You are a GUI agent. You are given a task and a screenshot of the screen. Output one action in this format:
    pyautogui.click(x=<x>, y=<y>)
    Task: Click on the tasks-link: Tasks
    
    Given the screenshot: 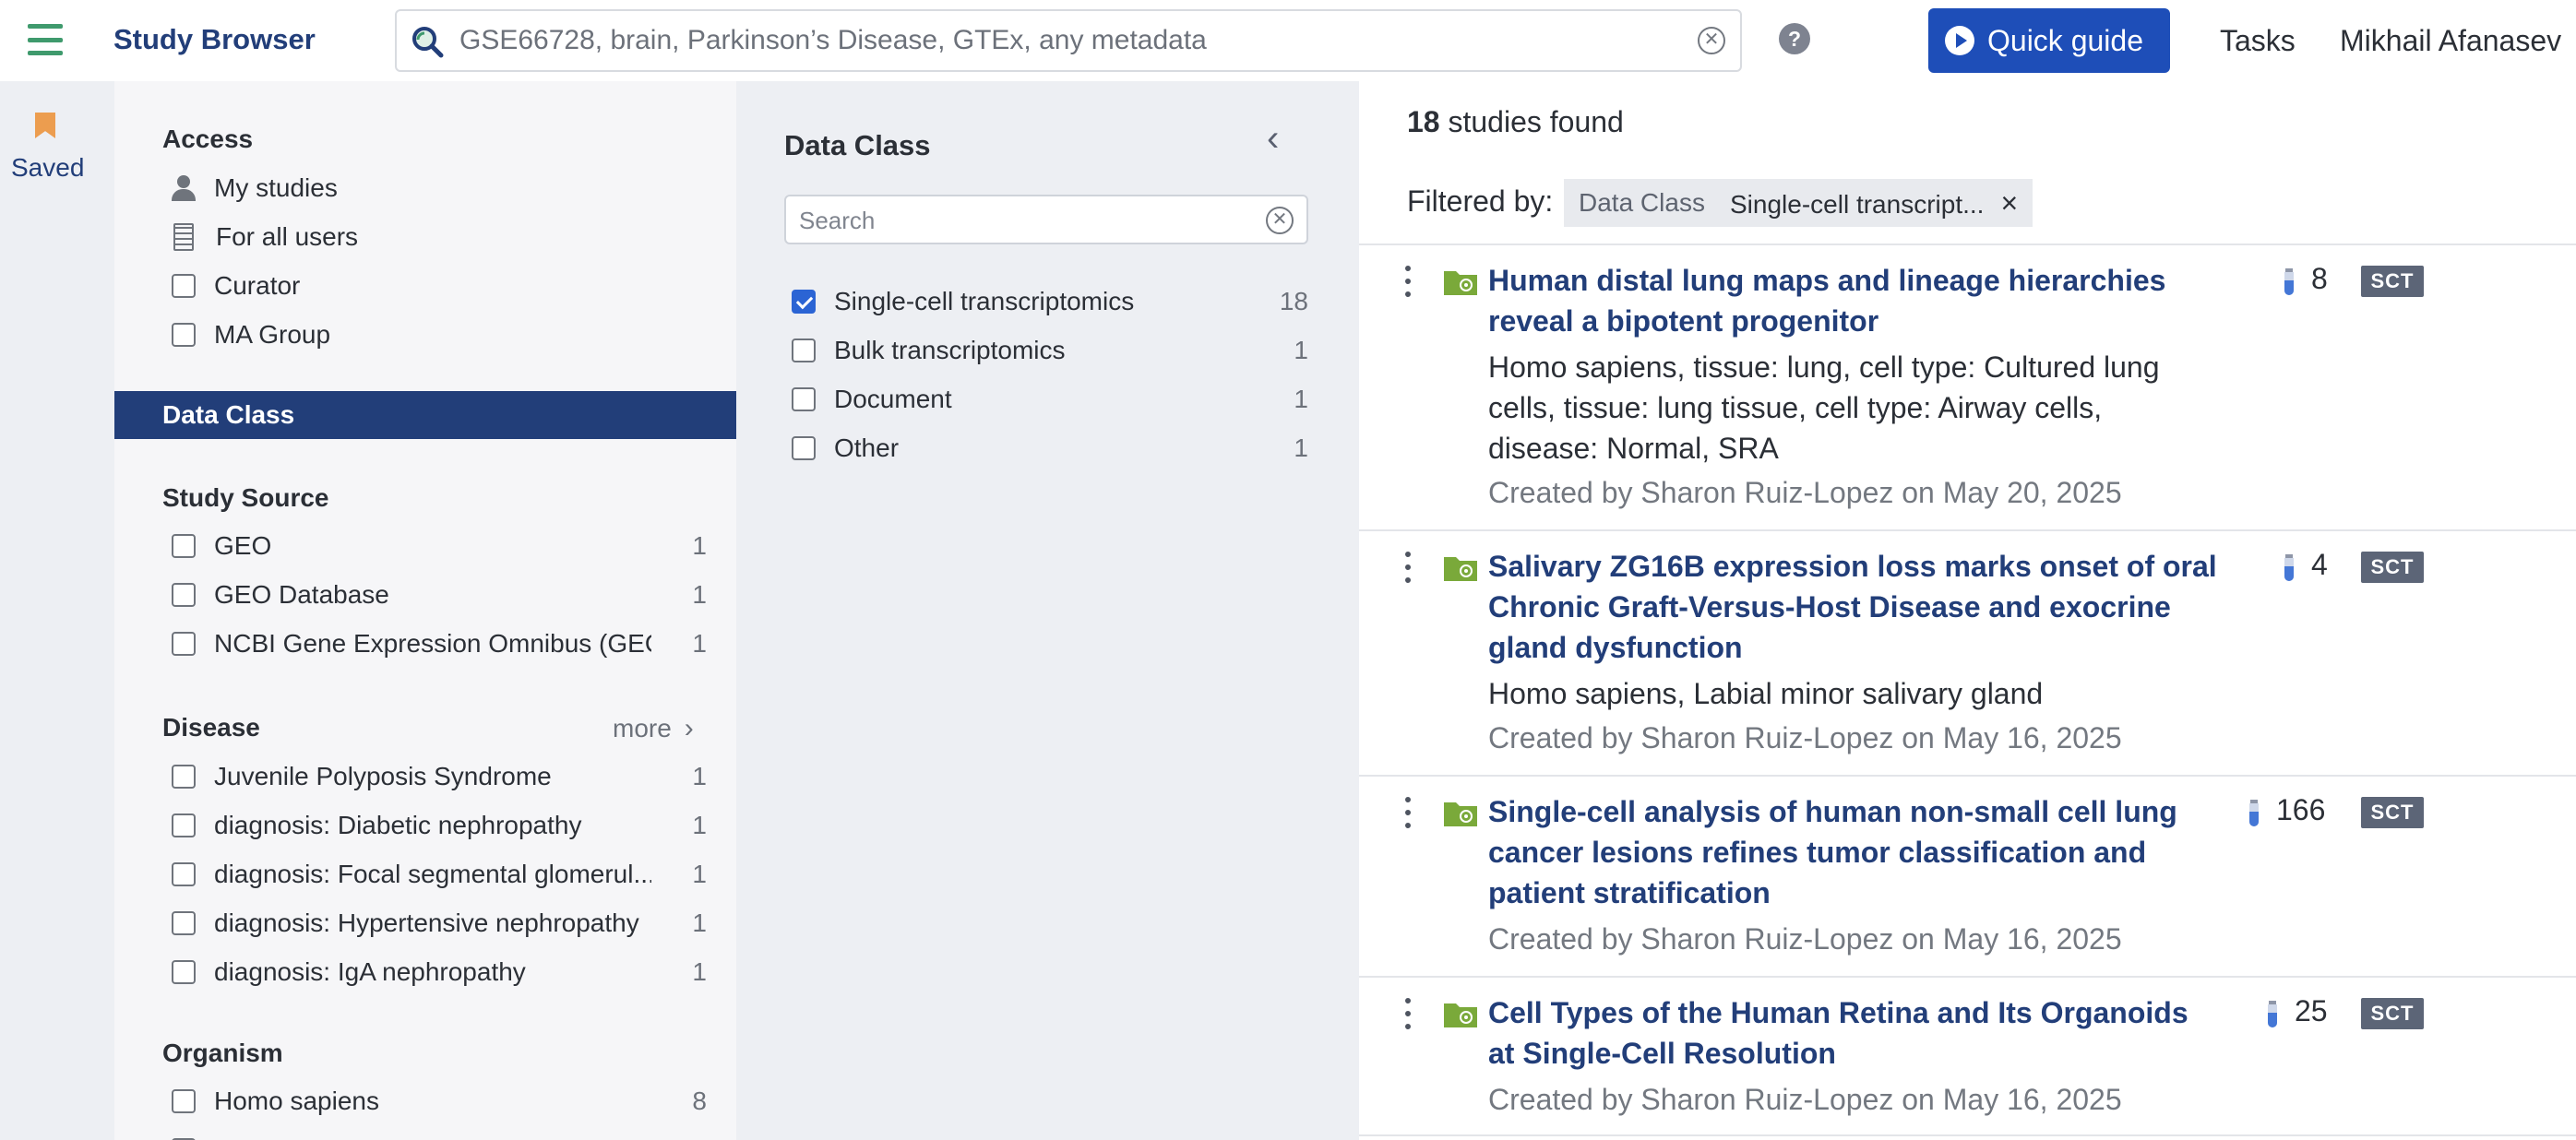 What is the action you would take?
    pyautogui.click(x=2258, y=41)
    